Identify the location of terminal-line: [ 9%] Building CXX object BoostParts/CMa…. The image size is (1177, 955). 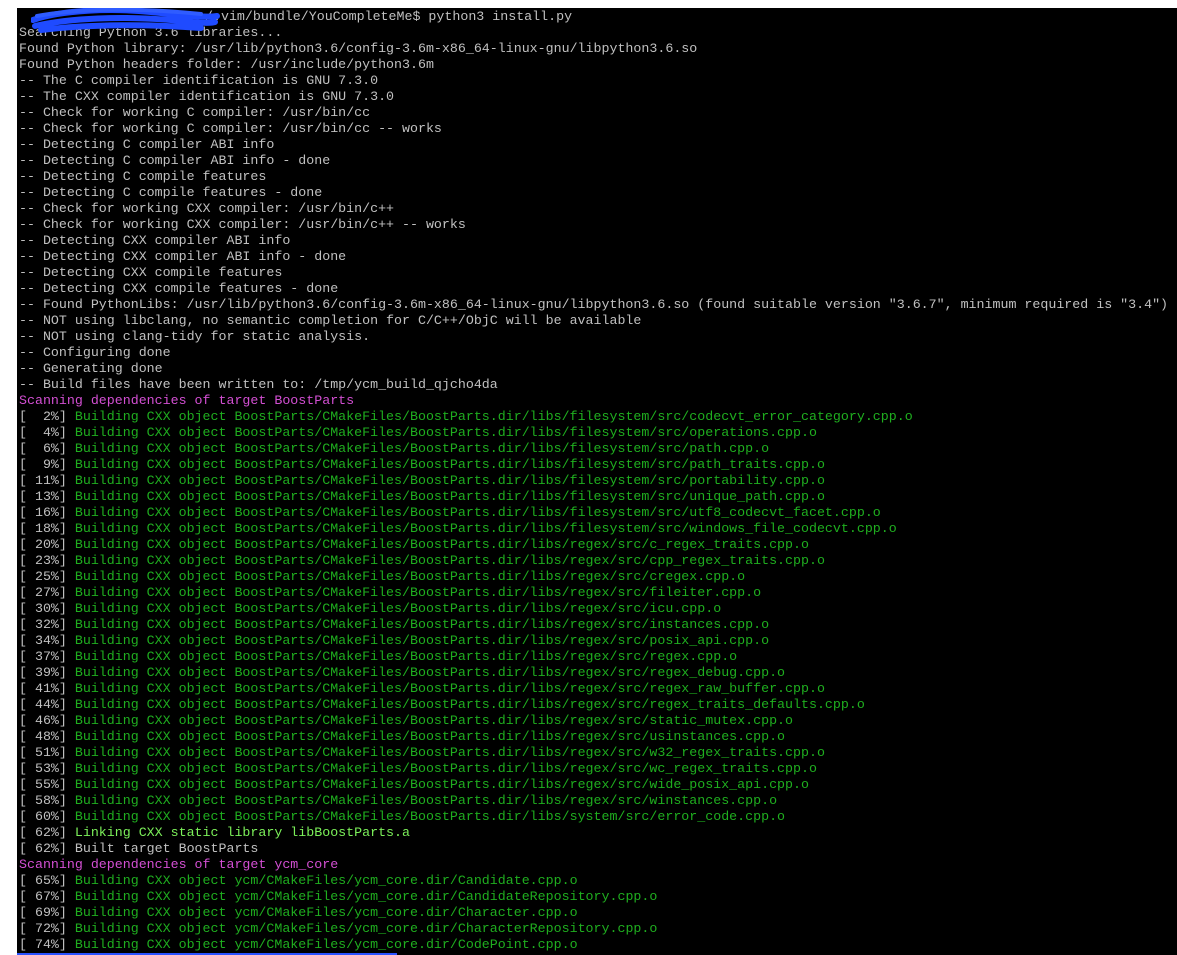
(598, 465).